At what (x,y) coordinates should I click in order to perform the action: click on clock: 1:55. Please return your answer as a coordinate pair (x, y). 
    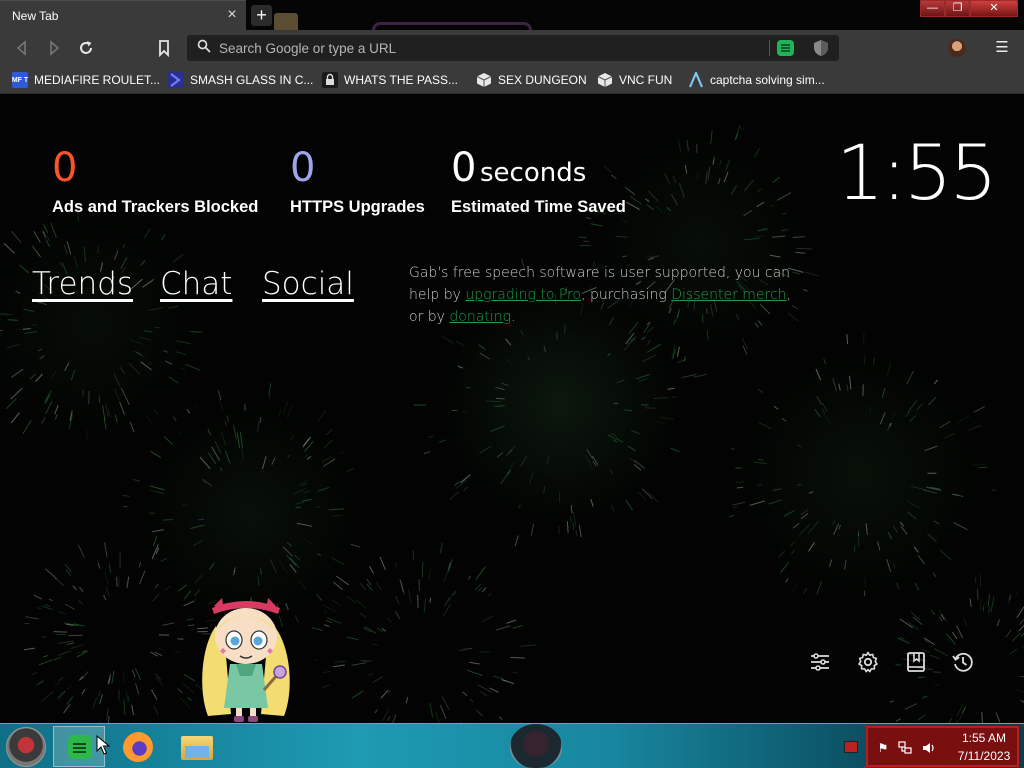
    Looking at the image, I should click on (917, 172).